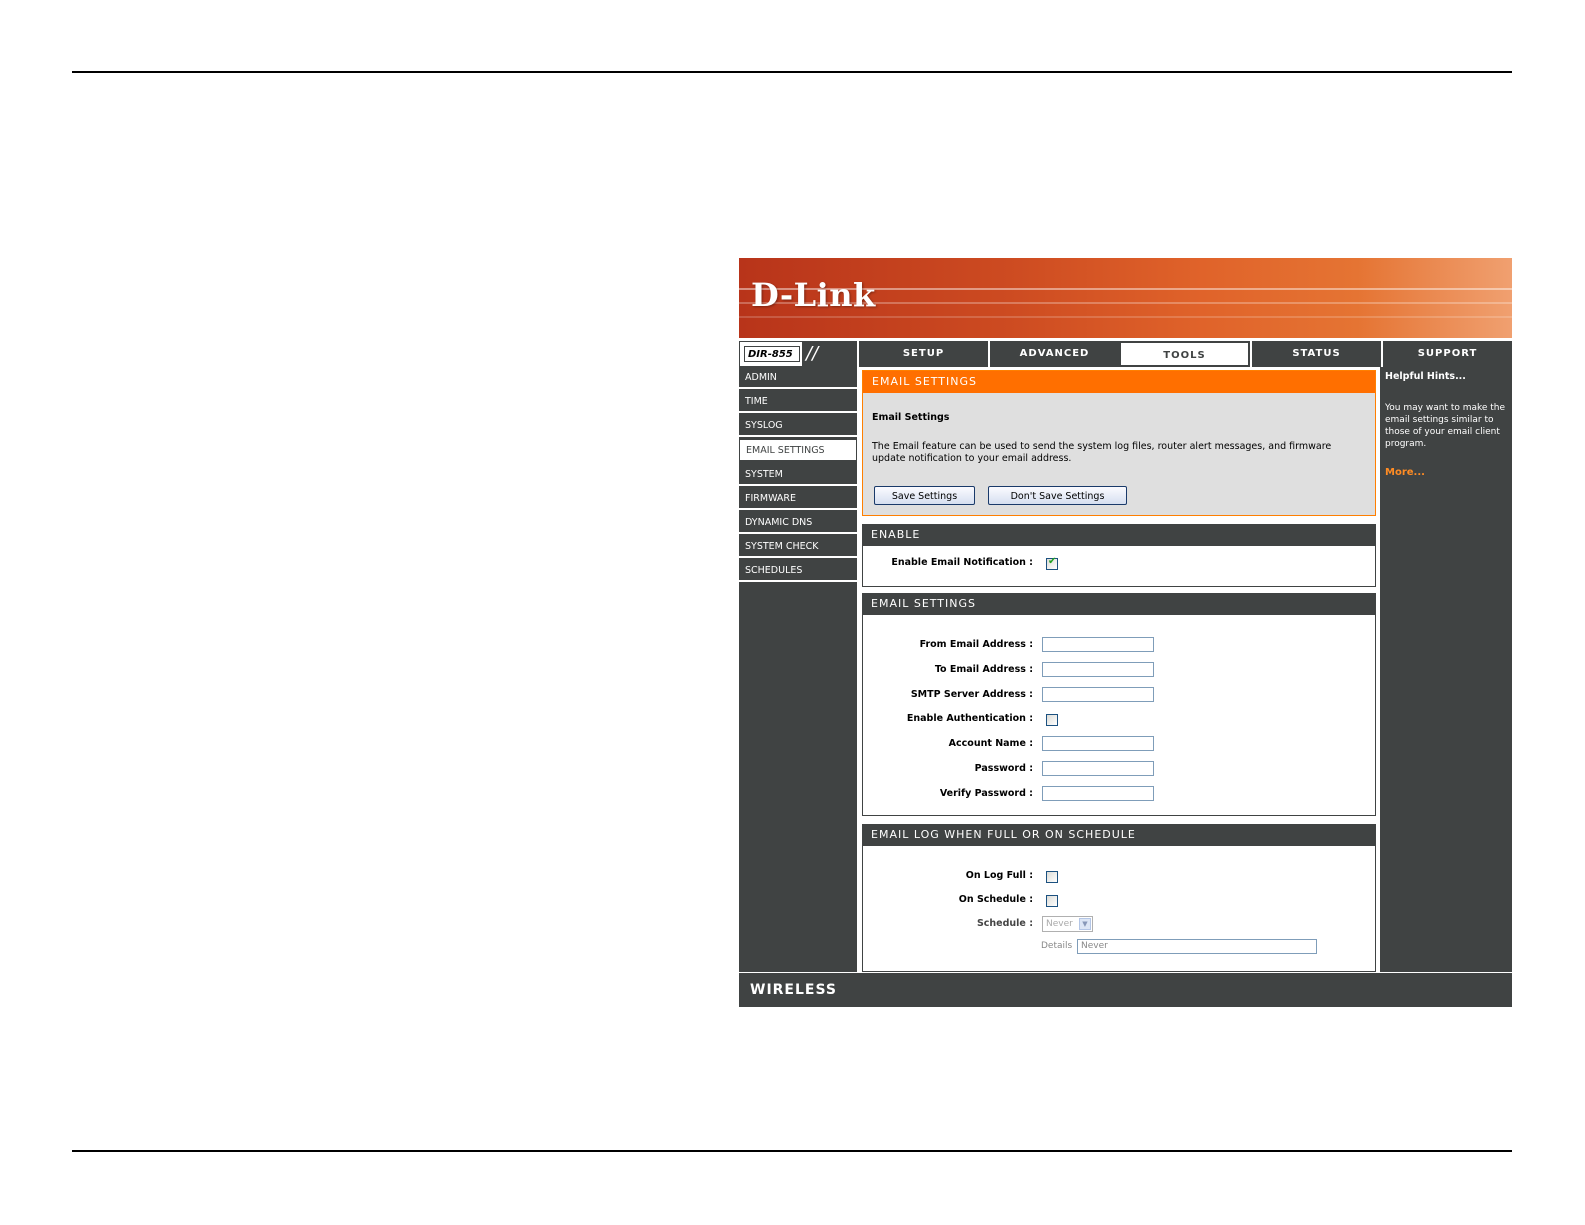 This screenshot has width=1585, height=1225. I want to click on verify-password-input, so click(1098, 793).